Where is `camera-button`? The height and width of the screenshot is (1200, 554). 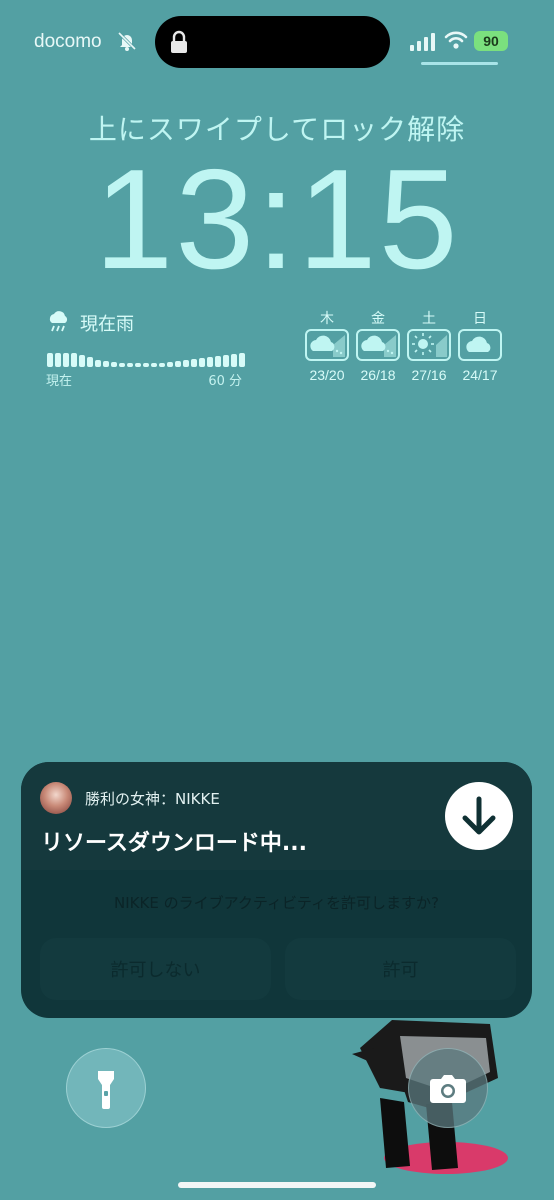 camera-button is located at coordinates (448, 1088).